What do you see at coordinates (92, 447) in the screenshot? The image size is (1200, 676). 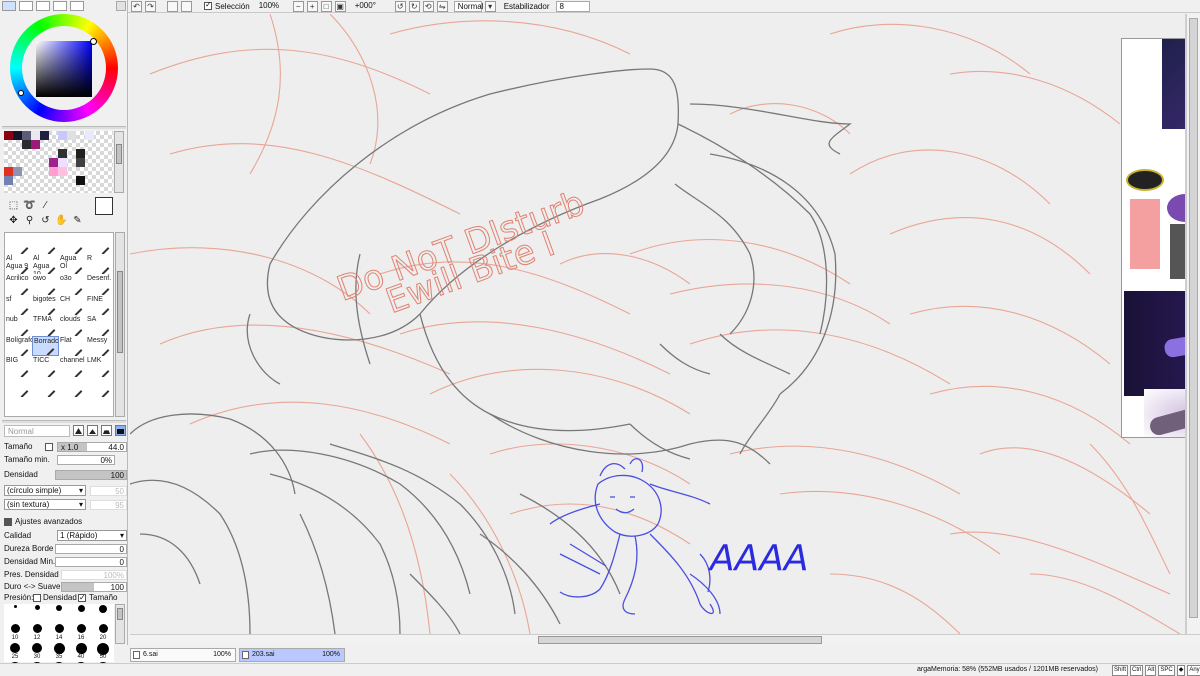 I see `size-slider: x 1.0 44.0` at bounding box center [92, 447].